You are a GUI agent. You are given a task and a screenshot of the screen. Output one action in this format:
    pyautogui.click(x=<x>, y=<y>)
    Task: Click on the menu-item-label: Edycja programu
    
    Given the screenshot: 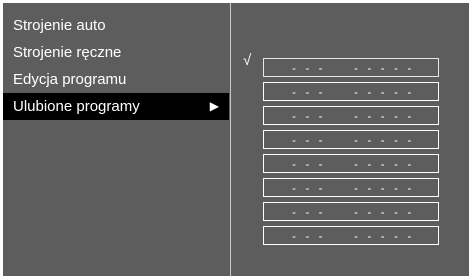 What is the action you would take?
    pyautogui.click(x=70, y=79)
    